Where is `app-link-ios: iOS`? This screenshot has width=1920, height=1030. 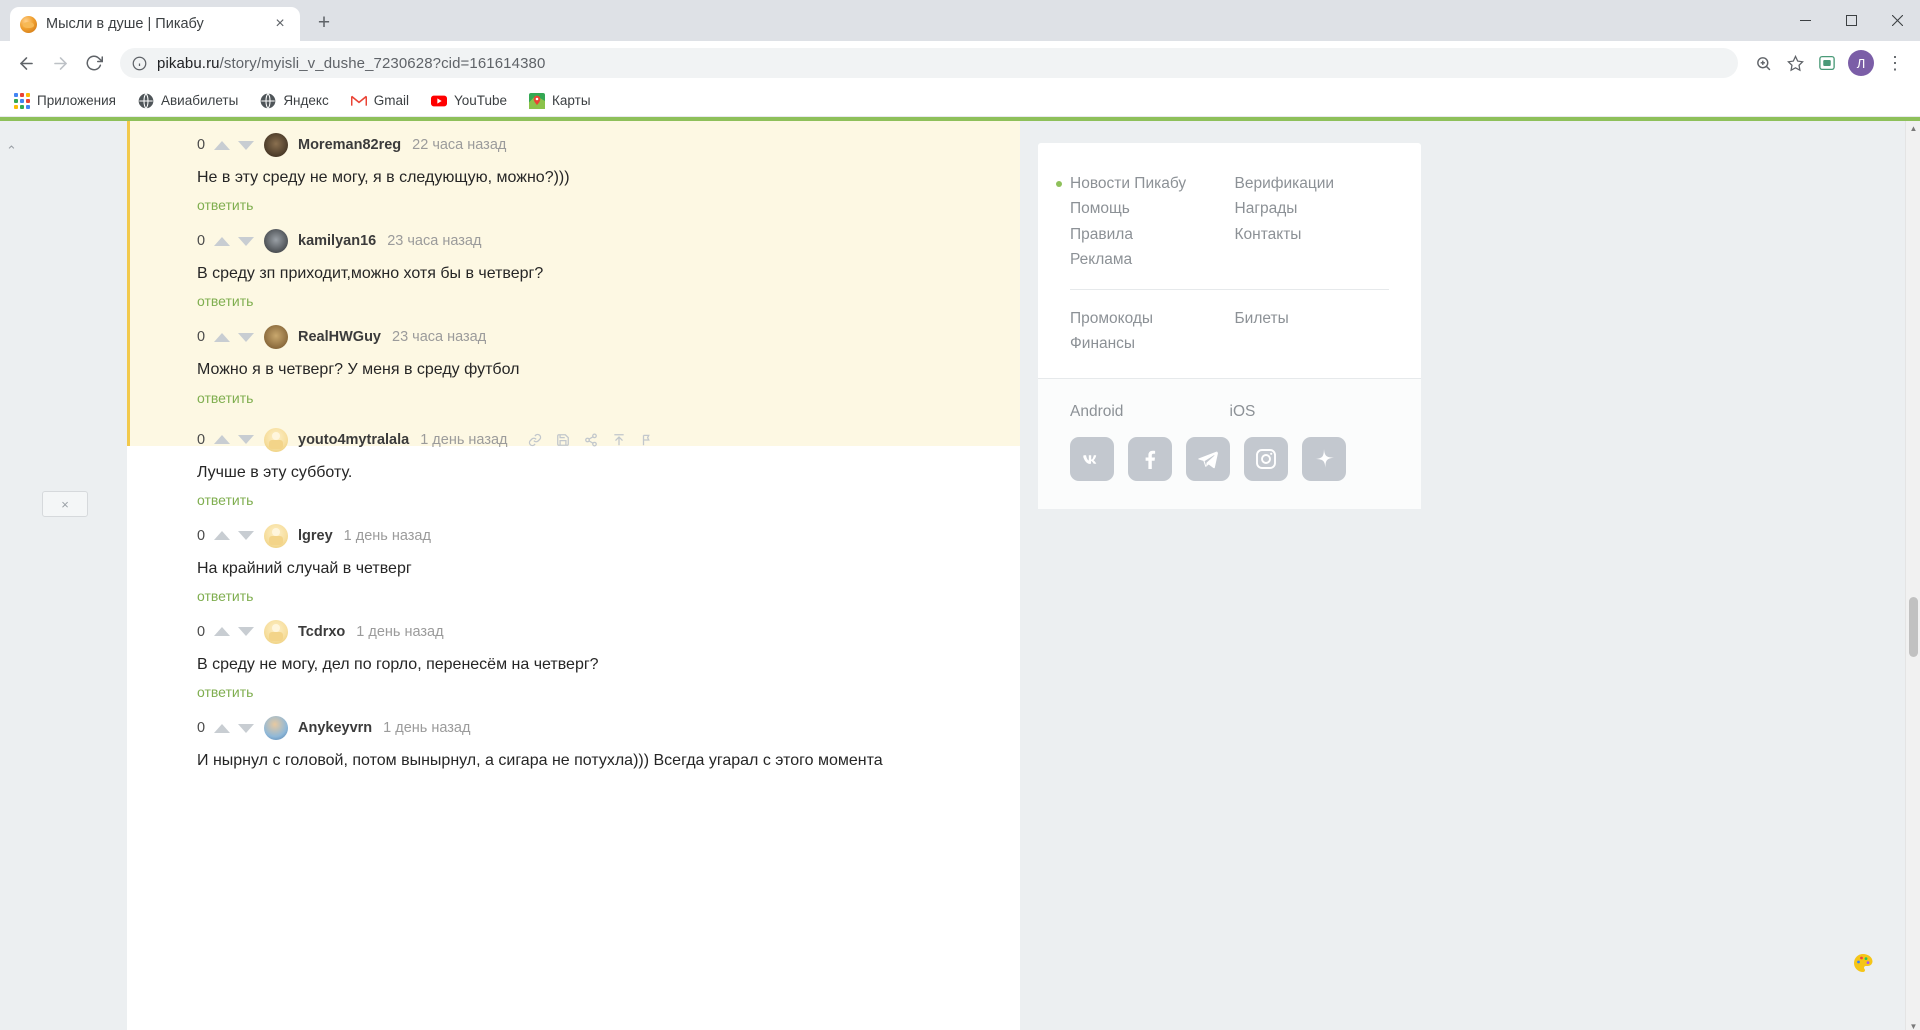 app-link-ios: iOS is located at coordinates (1310, 412).